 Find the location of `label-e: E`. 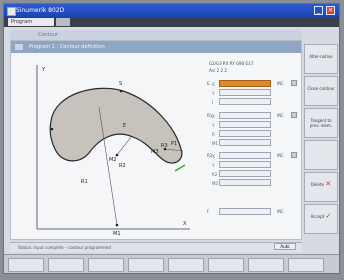

label-e: E is located at coordinates (124, 126).